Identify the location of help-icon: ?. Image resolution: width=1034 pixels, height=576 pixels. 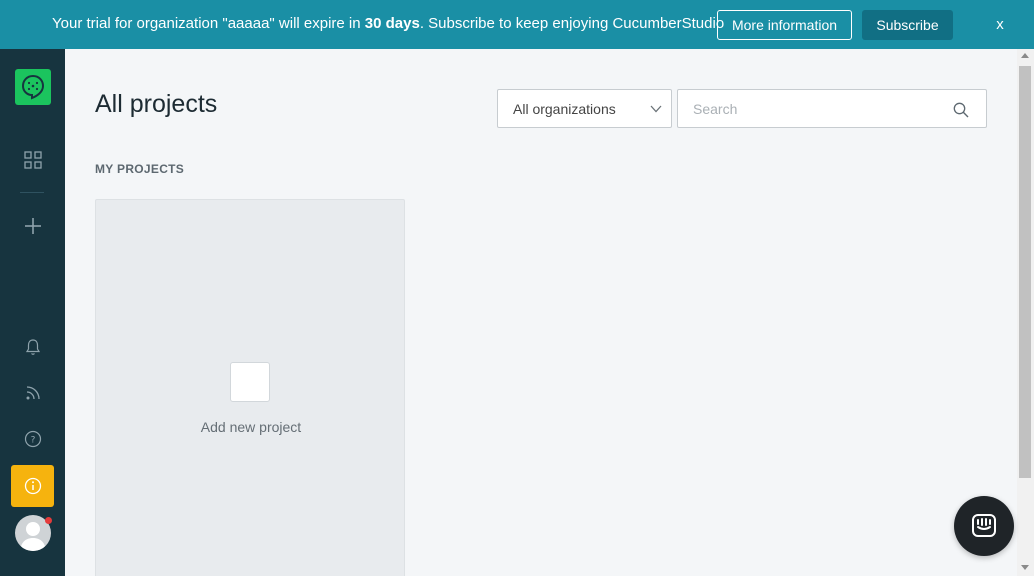
(33, 439).